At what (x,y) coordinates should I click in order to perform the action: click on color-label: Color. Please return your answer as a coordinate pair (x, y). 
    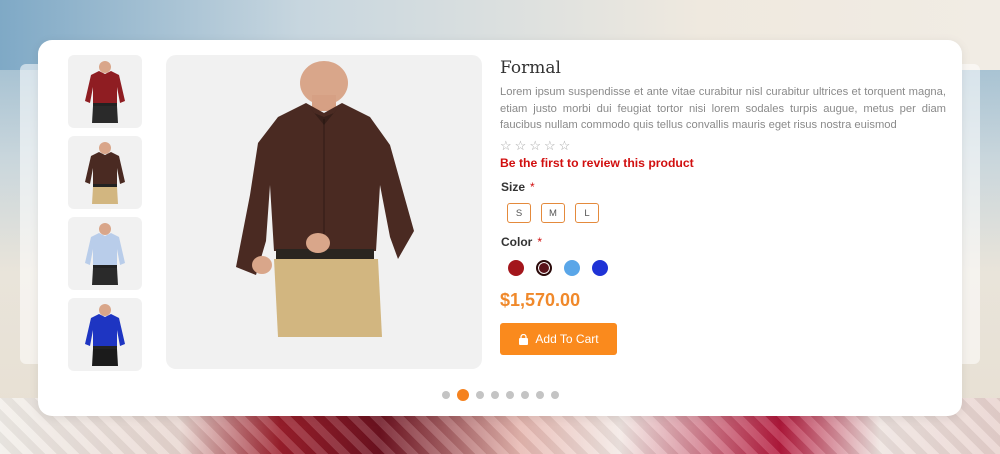
    Looking at the image, I should click on (517, 242).